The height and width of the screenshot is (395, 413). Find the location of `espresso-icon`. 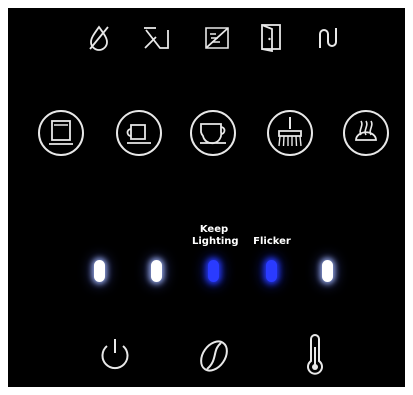

espresso-icon is located at coordinates (139, 133).